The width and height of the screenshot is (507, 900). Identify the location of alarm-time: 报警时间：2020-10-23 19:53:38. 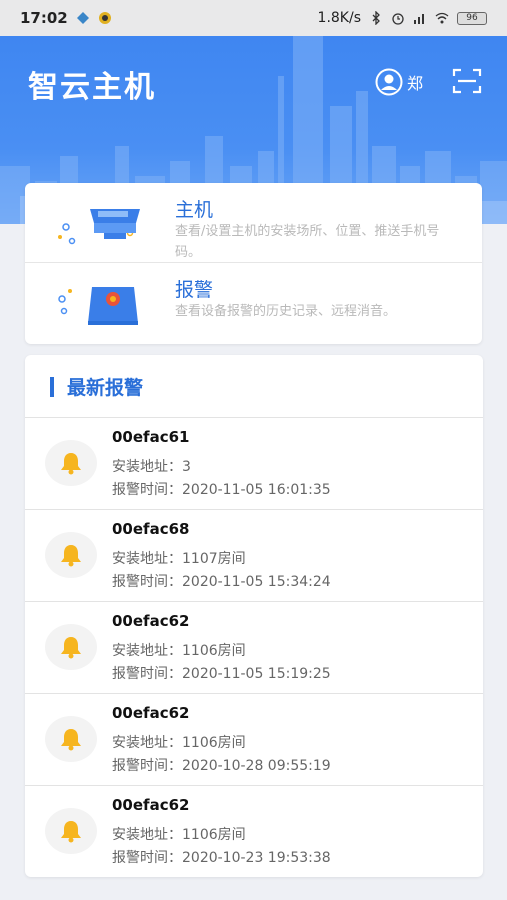
(221, 858).